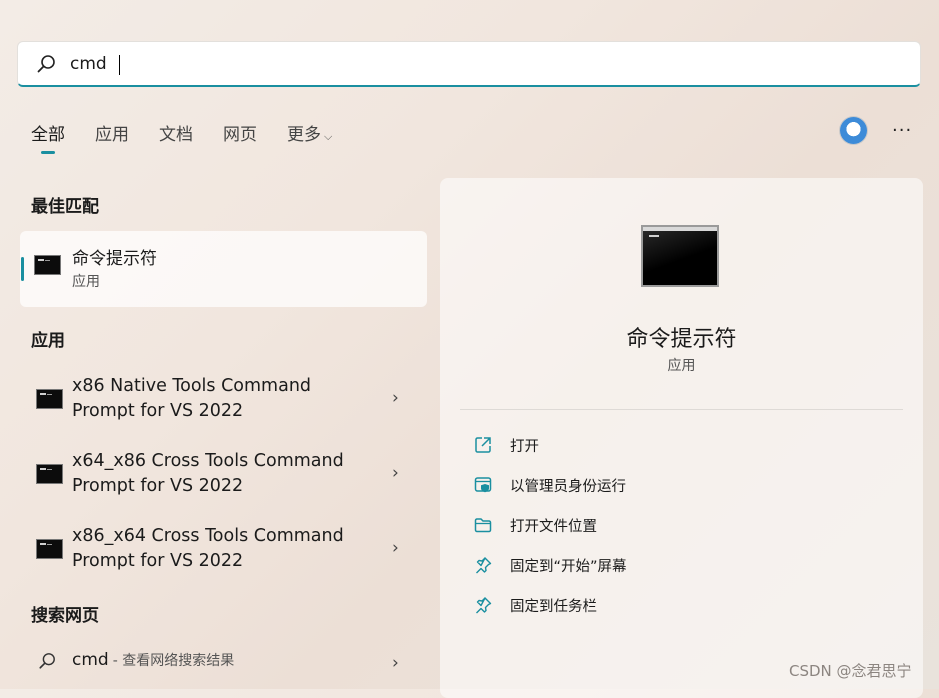 Image resolution: width=939 pixels, height=698 pixels. I want to click on best-match-title: 命令提示符, so click(114, 259).